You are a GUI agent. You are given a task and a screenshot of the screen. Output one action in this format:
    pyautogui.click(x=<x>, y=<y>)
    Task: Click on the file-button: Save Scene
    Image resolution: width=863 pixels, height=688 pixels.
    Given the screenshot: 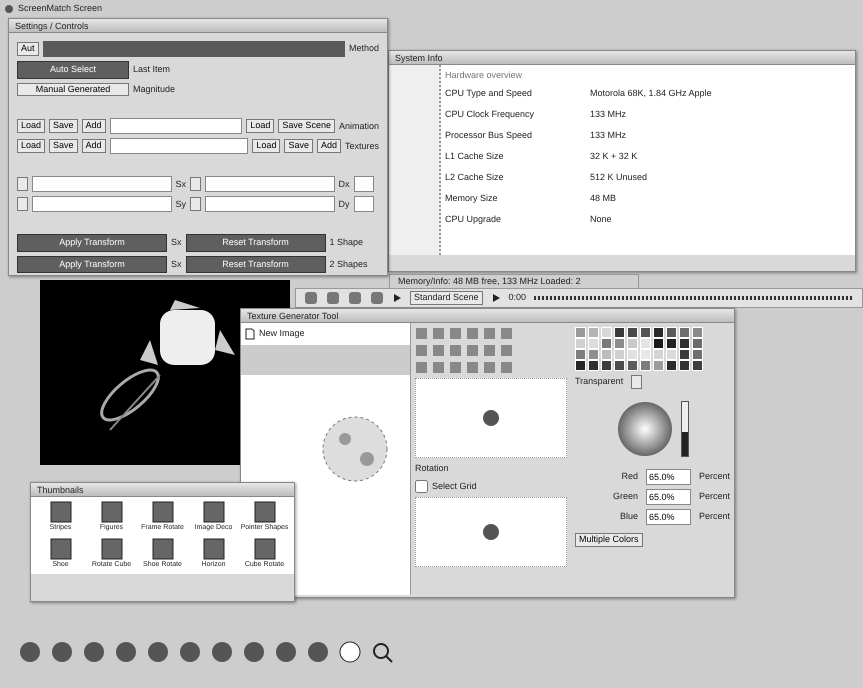 What is the action you would take?
    pyautogui.click(x=306, y=126)
    